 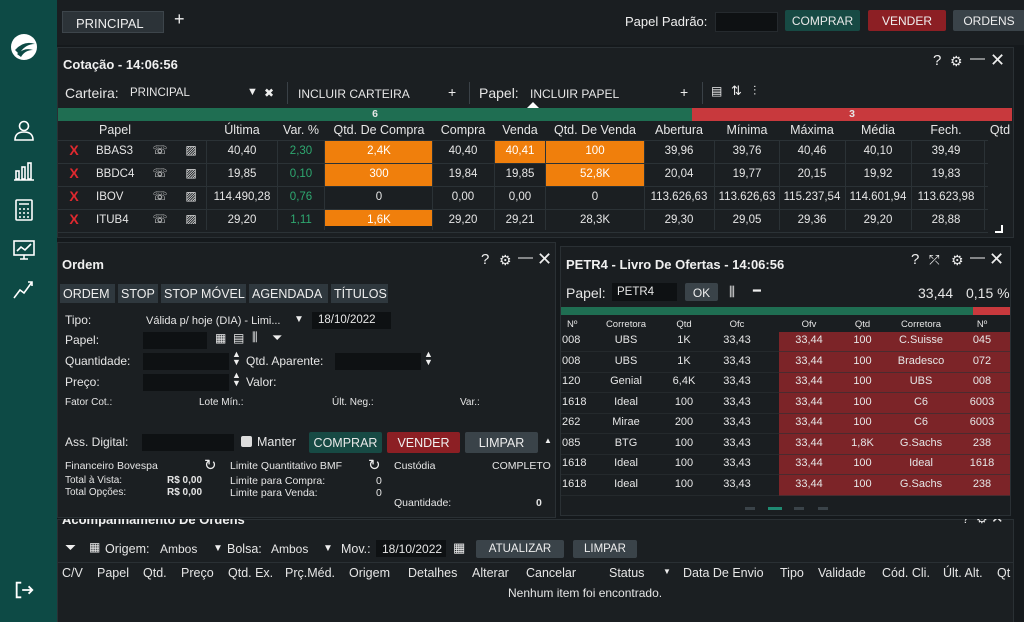 I want to click on tab-stop-movel: STOP MÓVEL, so click(x=203, y=293).